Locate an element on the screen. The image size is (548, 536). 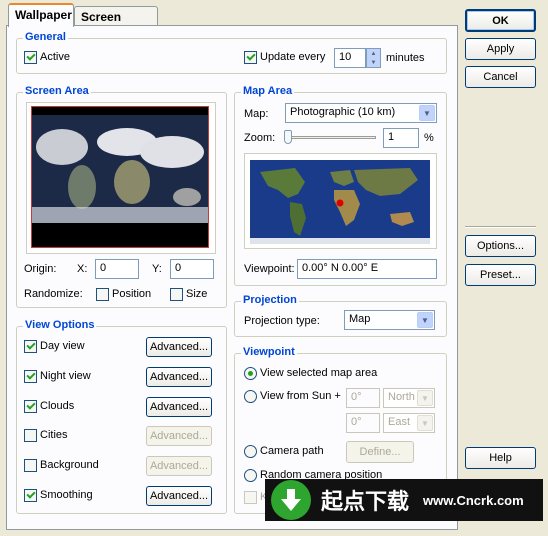
view-option-label: Cities is located at coordinates (54, 435).